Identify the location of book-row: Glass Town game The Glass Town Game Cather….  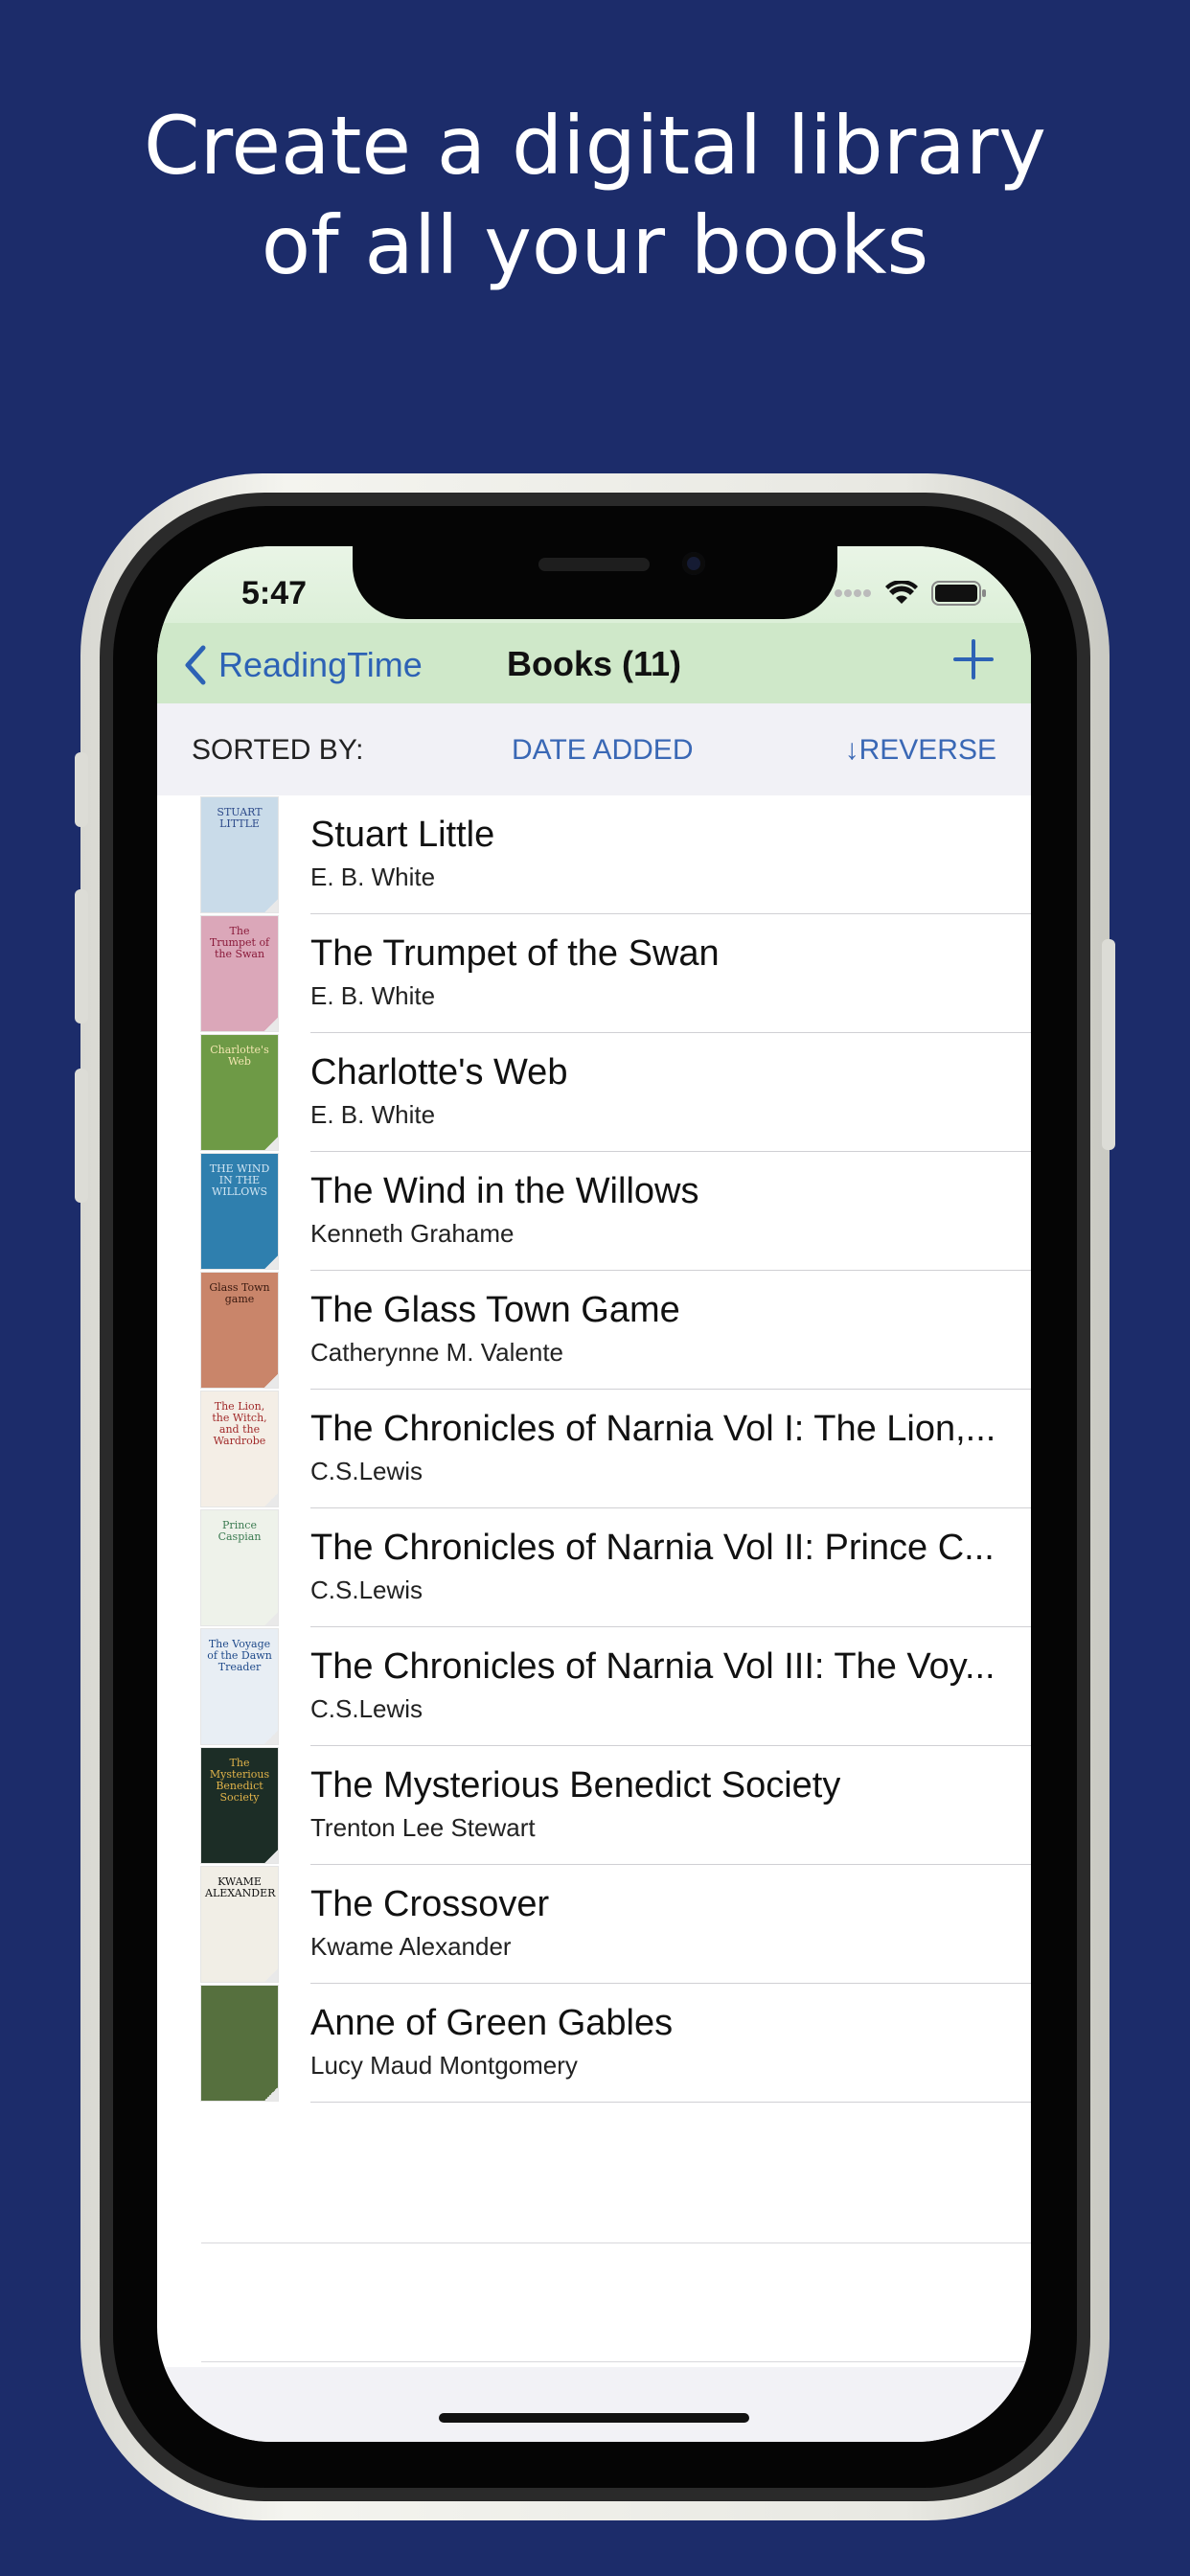
(594, 1330).